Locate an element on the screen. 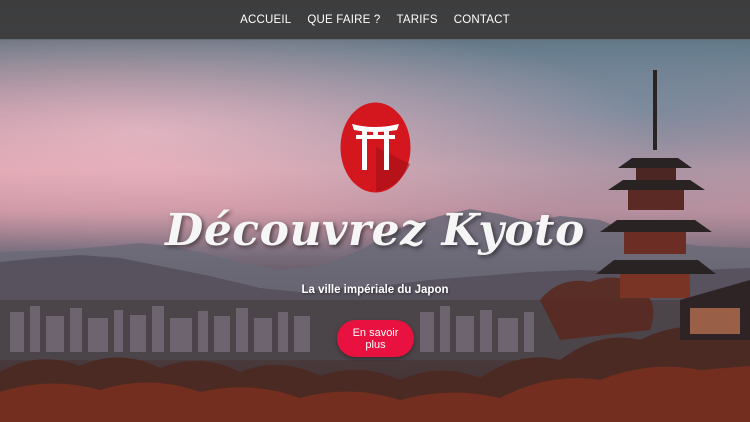  nav-link-accueil: ACCUEIL is located at coordinates (265, 20).